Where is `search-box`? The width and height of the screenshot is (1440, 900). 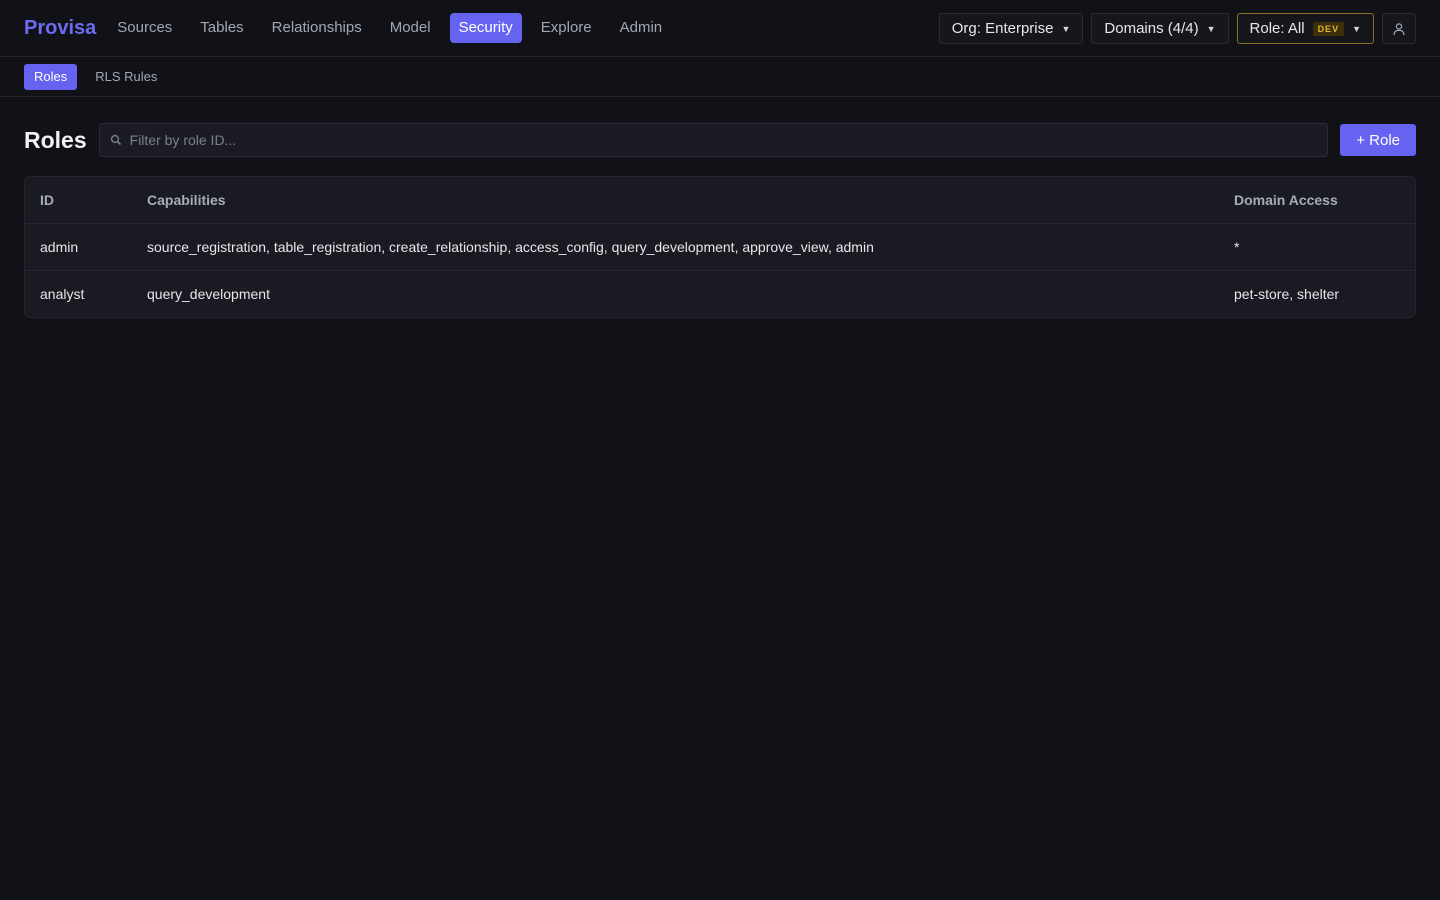
search-box is located at coordinates (713, 140).